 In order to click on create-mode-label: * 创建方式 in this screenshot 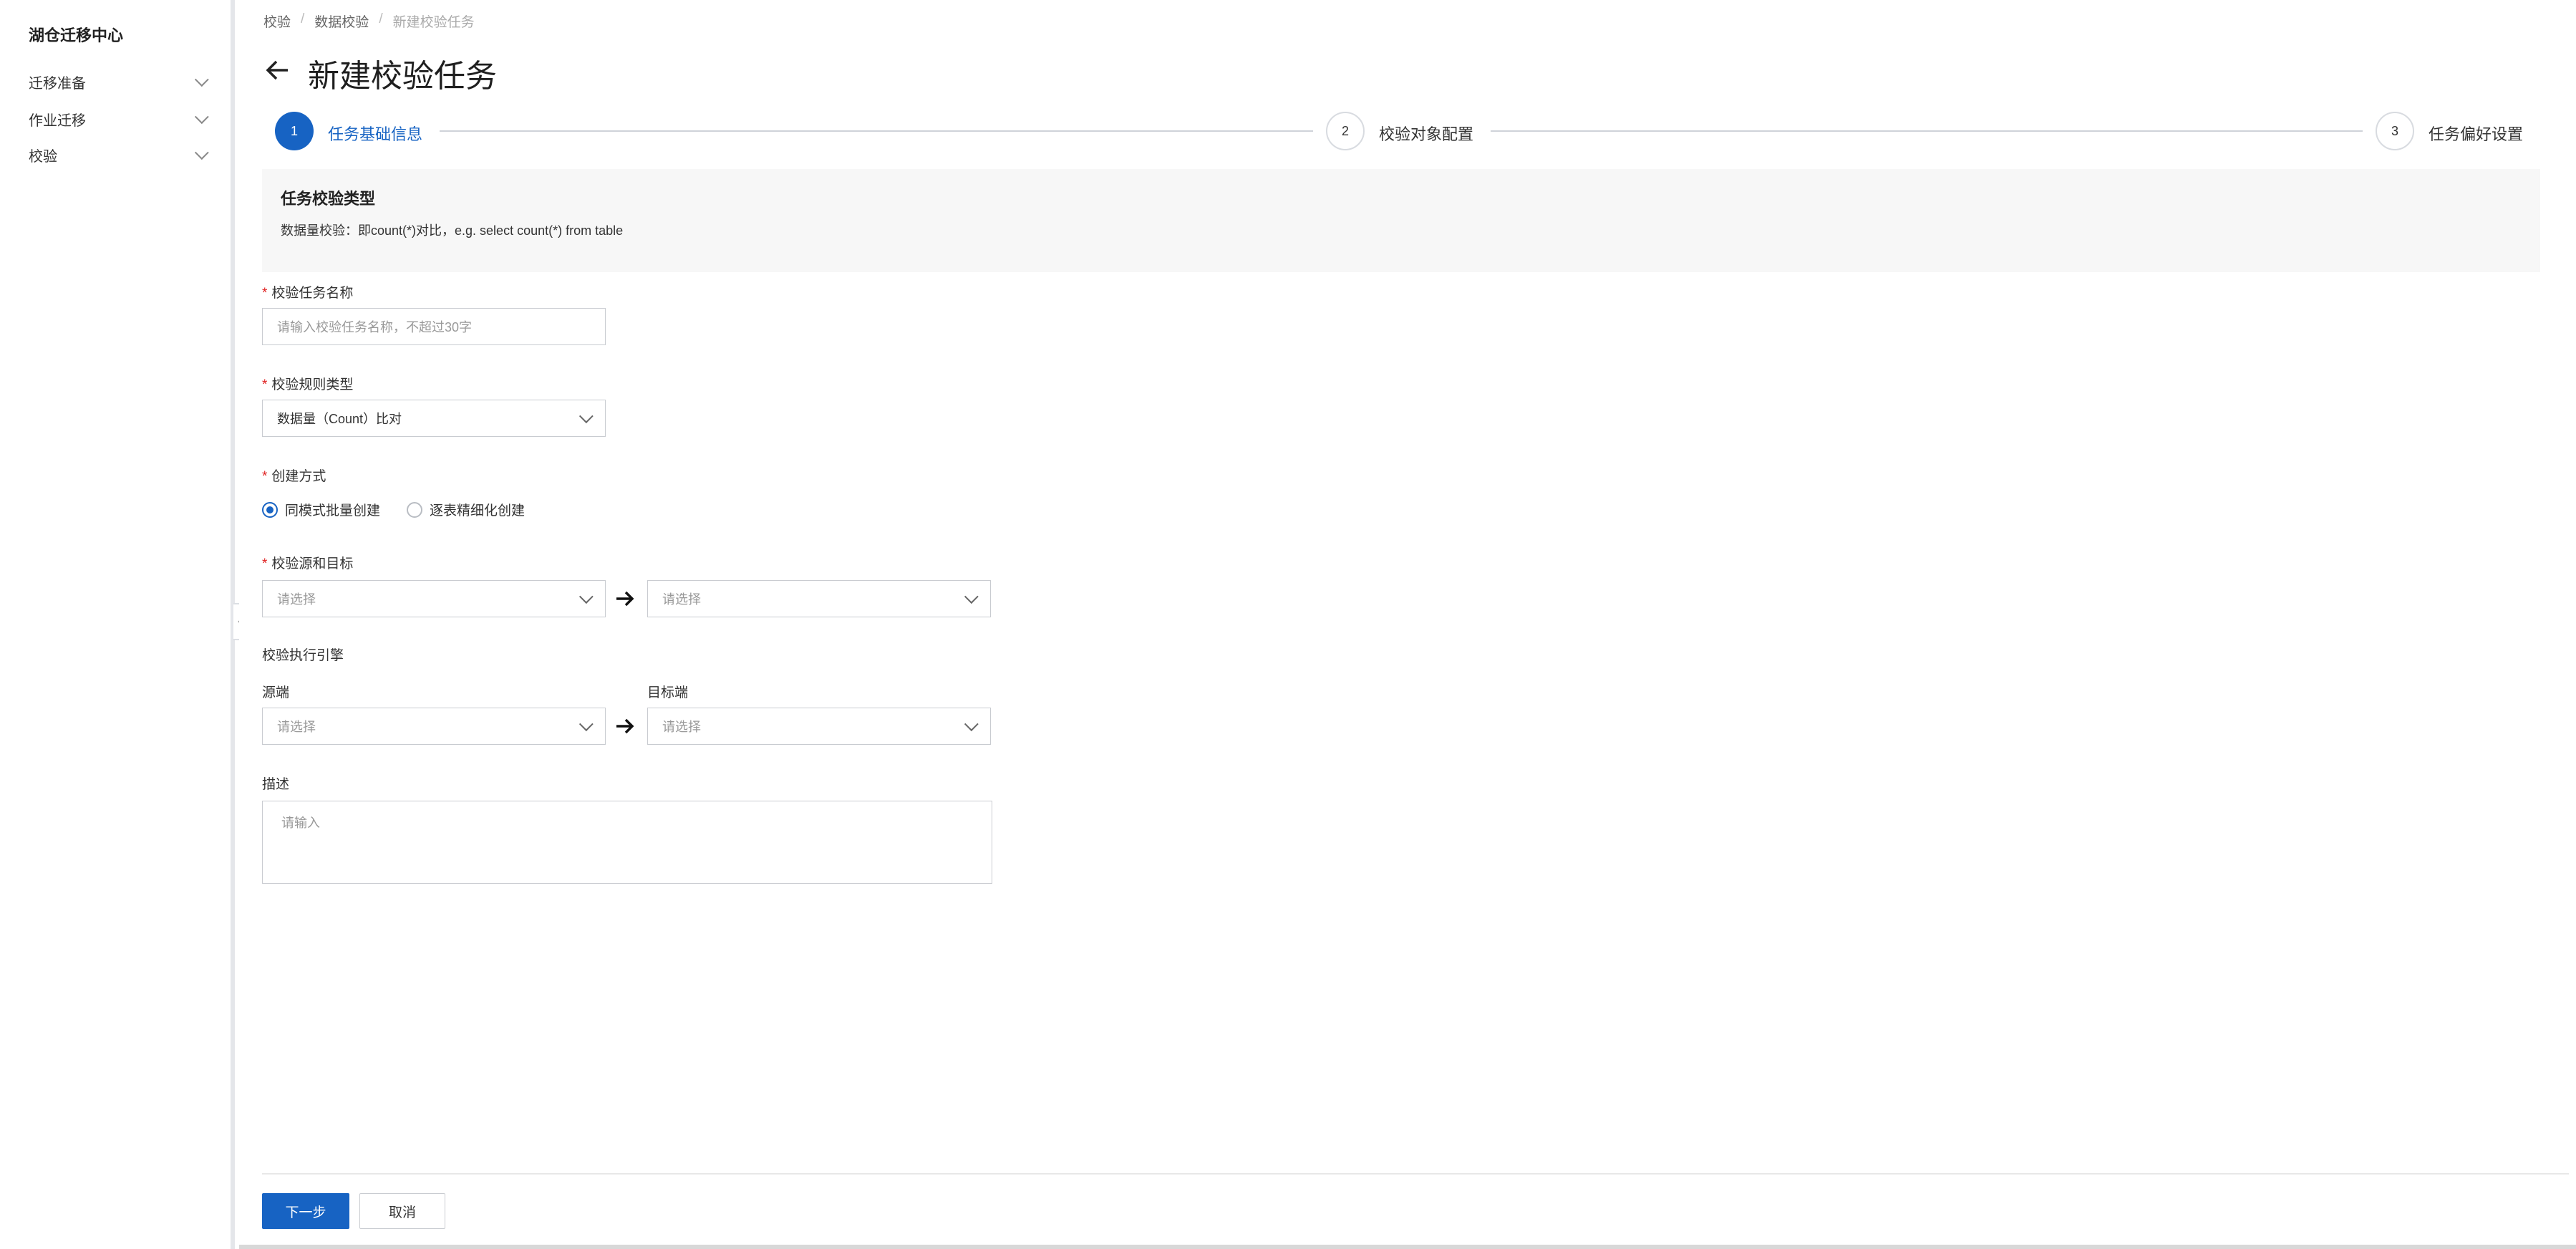, I will do `click(294, 476)`.